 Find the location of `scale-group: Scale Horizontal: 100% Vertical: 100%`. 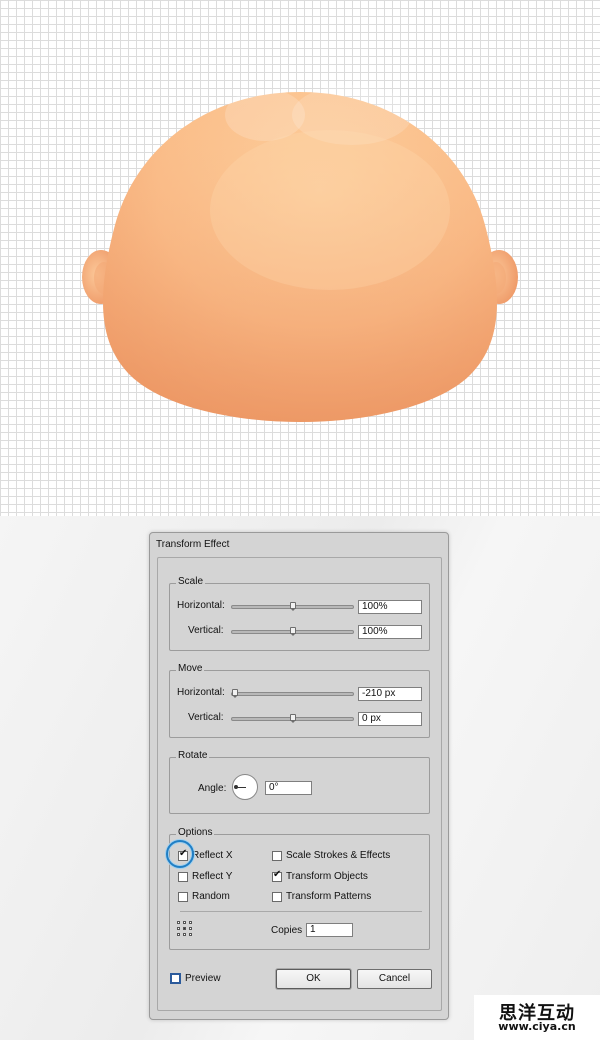

scale-group: Scale Horizontal: 100% Vertical: 100% is located at coordinates (299, 613).